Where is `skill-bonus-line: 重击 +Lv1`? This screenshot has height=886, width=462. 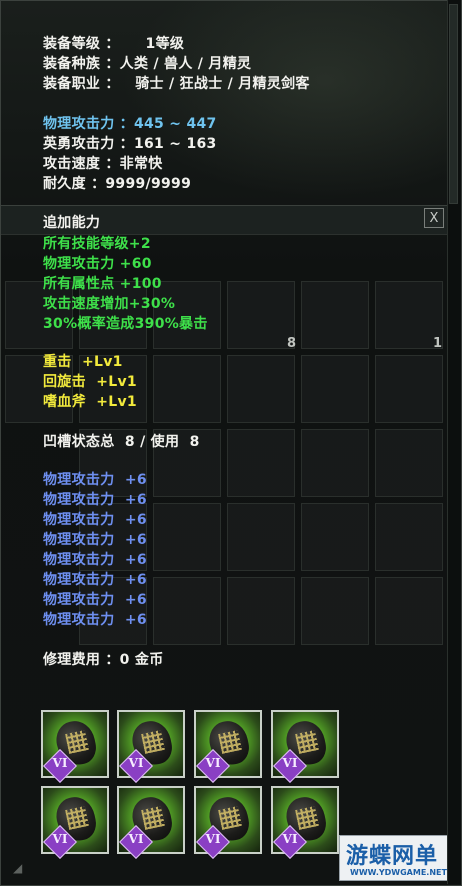
skill-bonus-line: 重击 +Lv1 is located at coordinates (83, 362).